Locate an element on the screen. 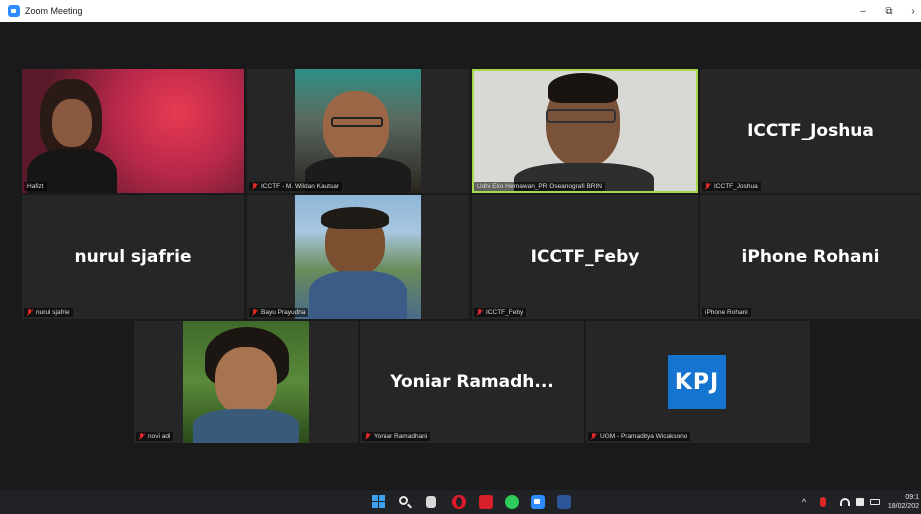 The height and width of the screenshot is (514, 921). participant-tile-hafizt: Hafizt is located at coordinates (133, 131).